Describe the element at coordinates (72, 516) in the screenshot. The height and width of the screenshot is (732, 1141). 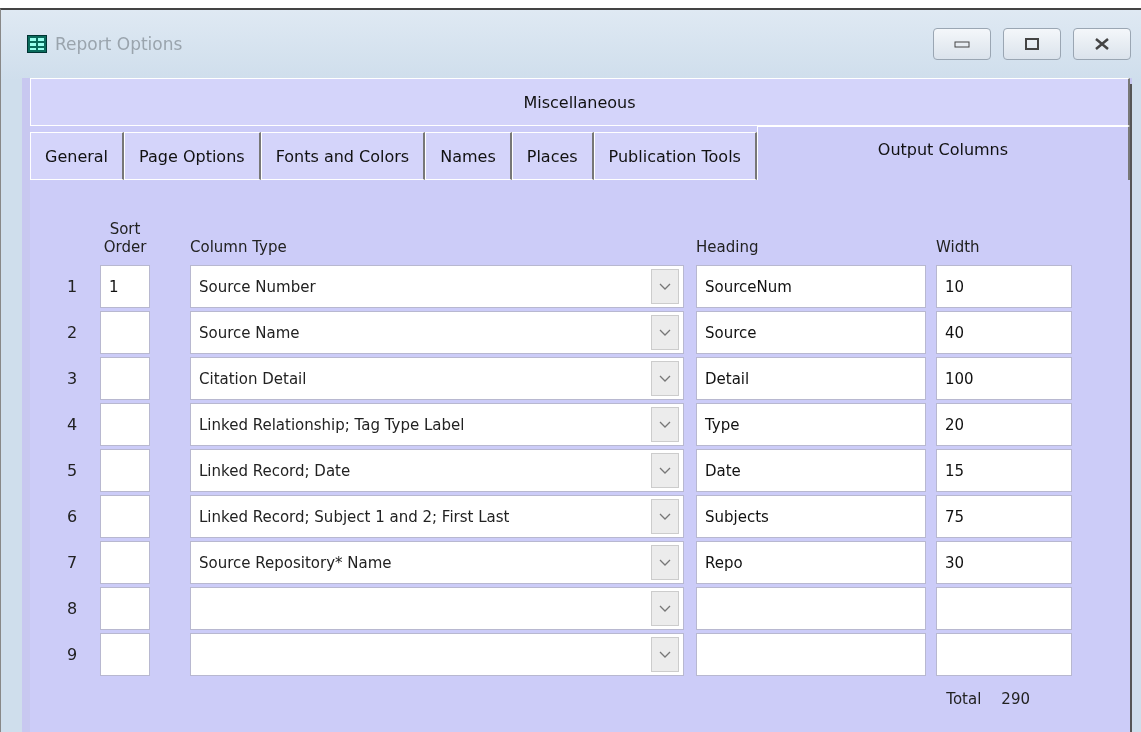
I see `row-number: 6` at that location.